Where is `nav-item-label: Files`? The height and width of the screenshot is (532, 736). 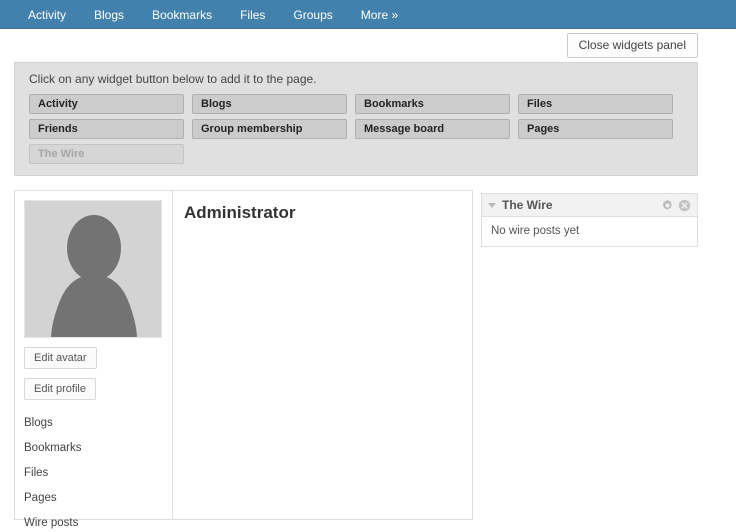 nav-item-label: Files is located at coordinates (253, 14).